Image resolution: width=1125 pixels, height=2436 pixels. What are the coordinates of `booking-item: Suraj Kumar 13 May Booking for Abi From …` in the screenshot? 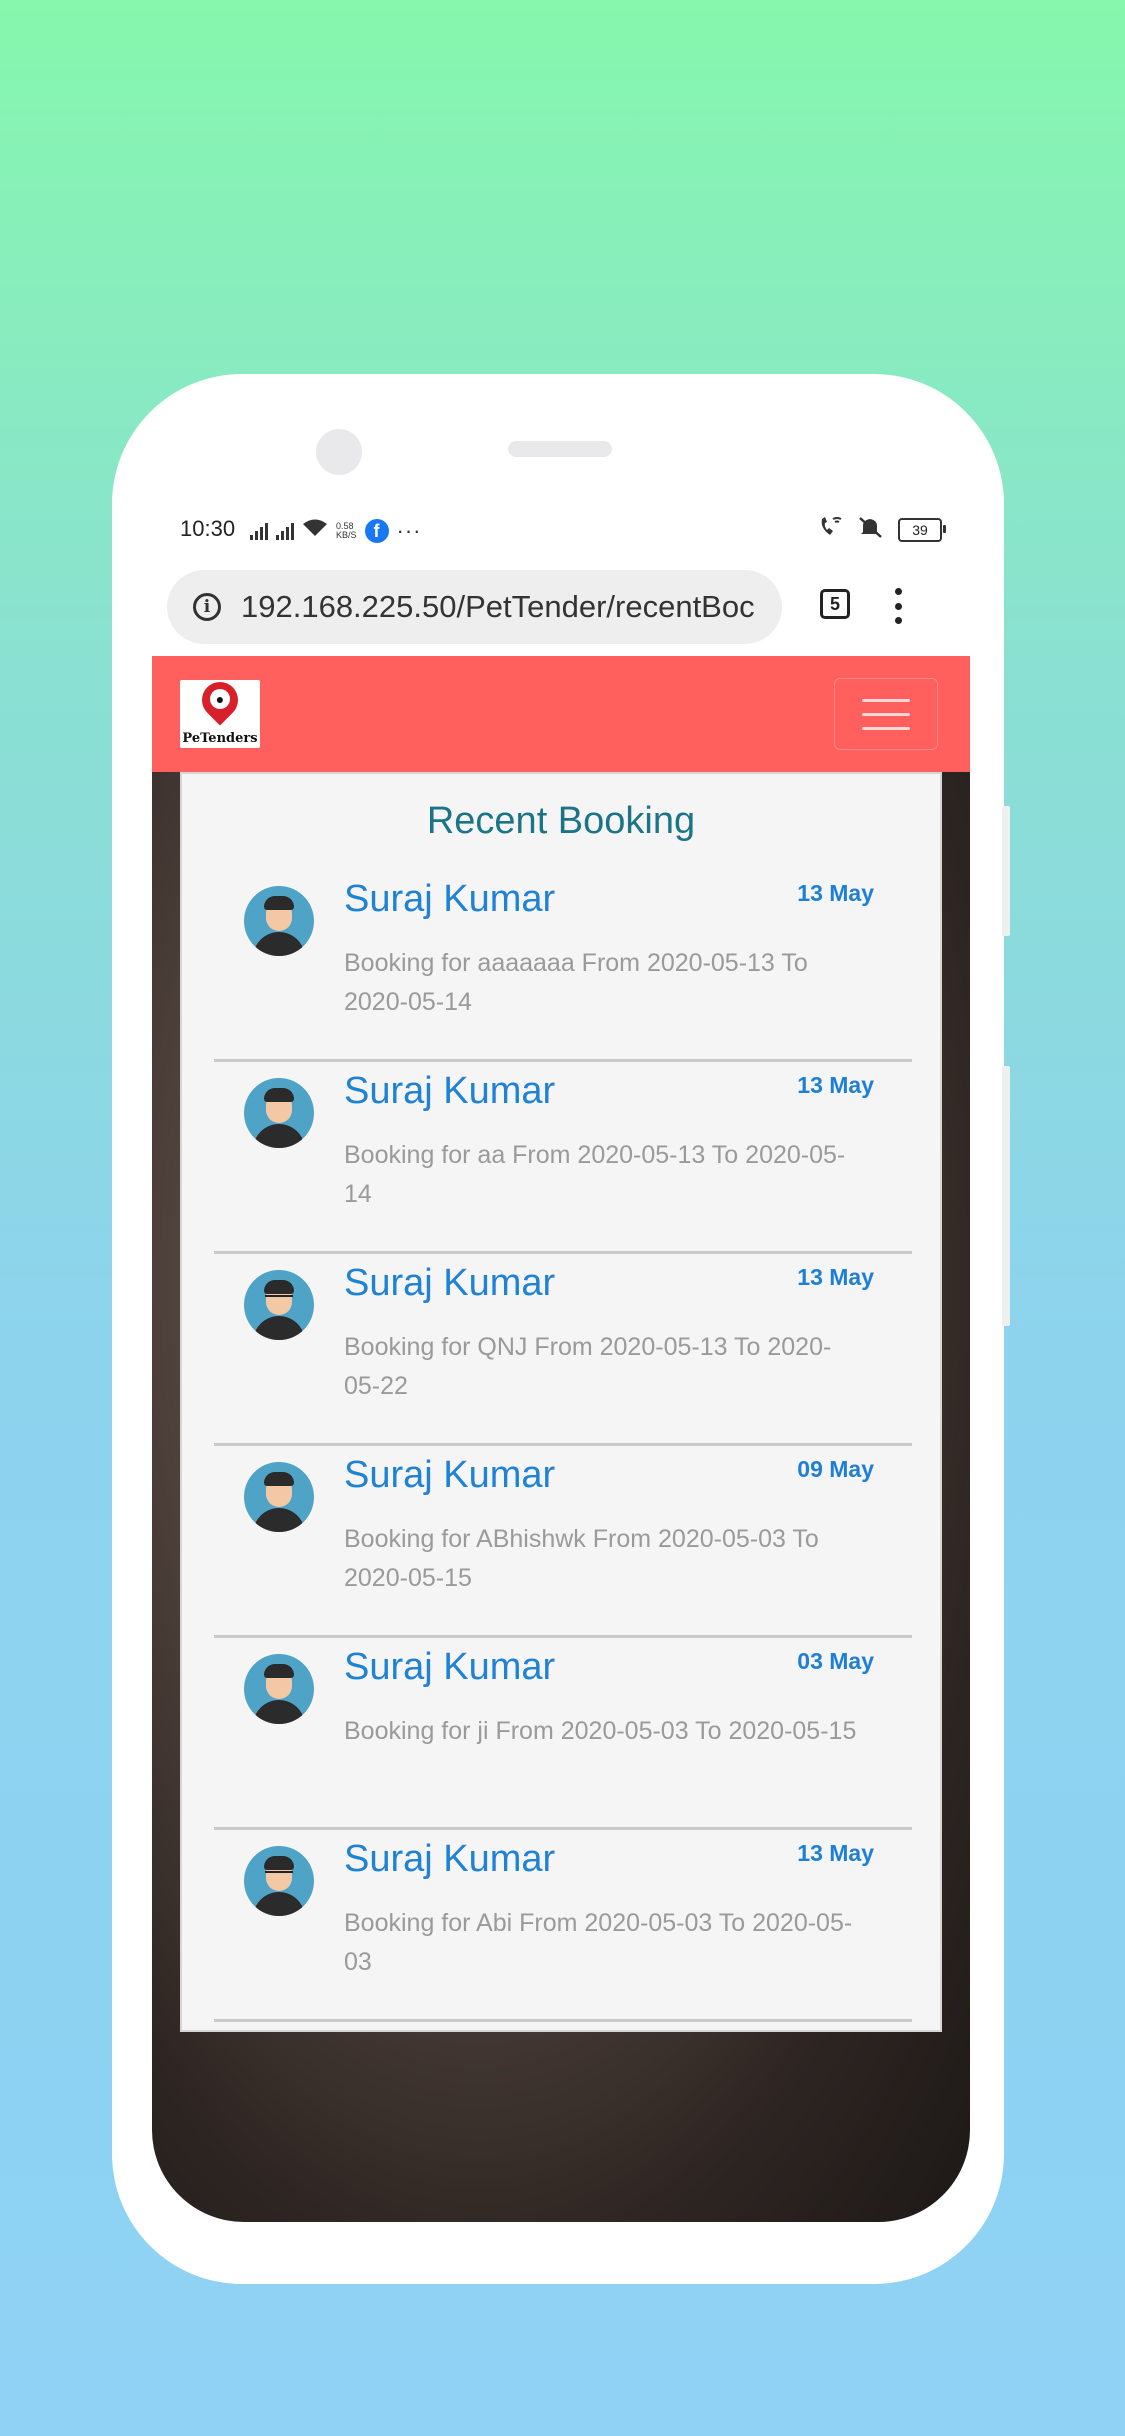 It's located at (563, 1926).